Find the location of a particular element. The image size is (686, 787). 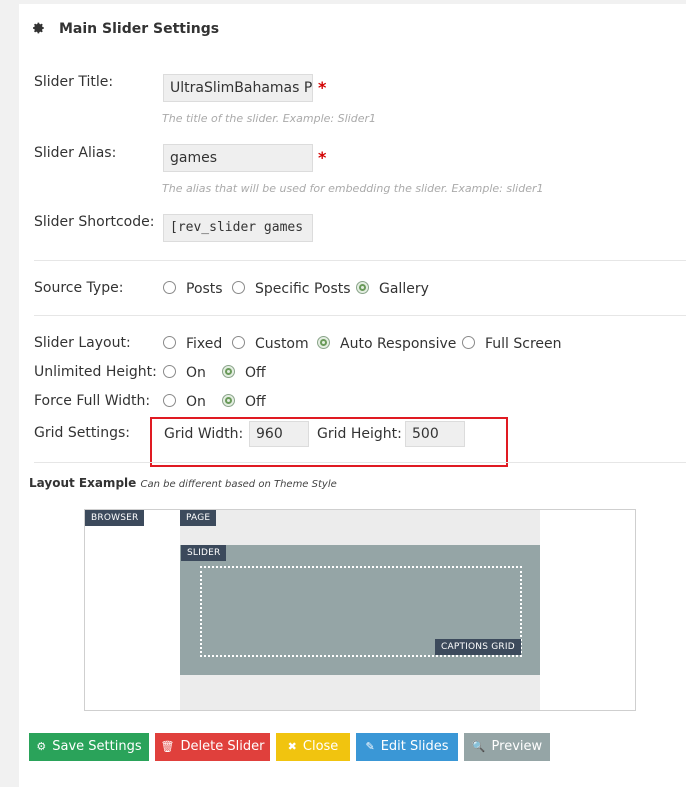

slider-title-input: UltraSlimBahamas Pr is located at coordinates (238, 88).